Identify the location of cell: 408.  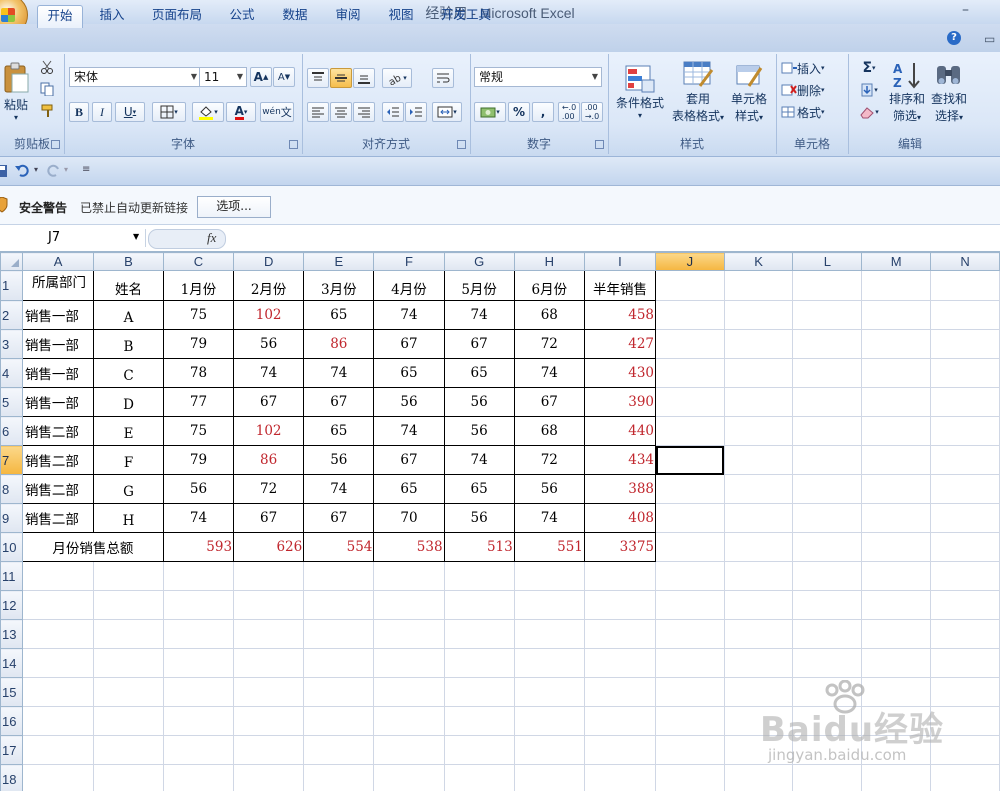
(620, 518).